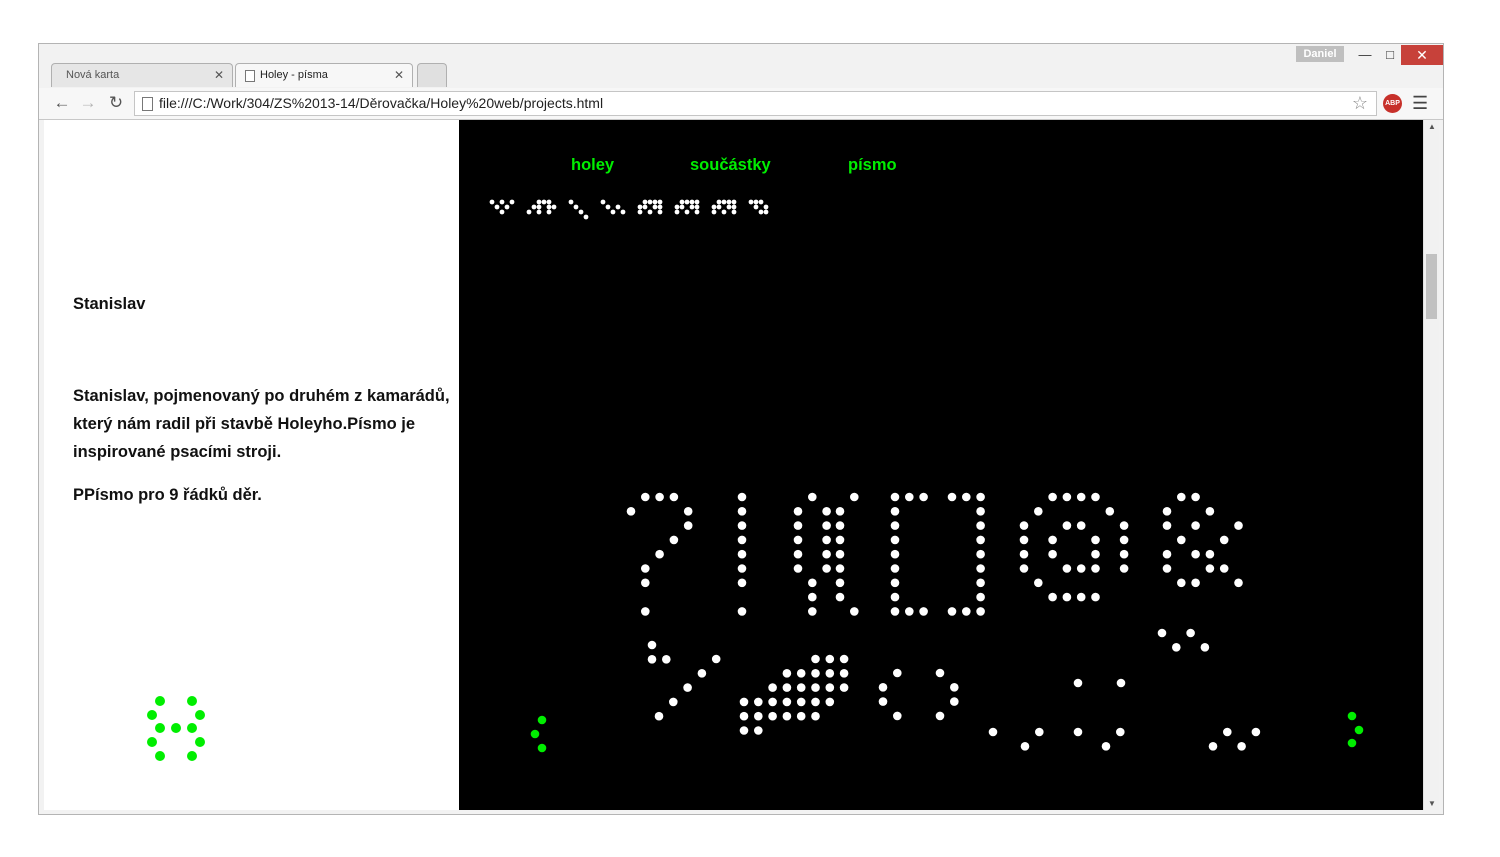  Describe the element at coordinates (1320, 54) in the screenshot. I see `user-badge: Daniel` at that location.